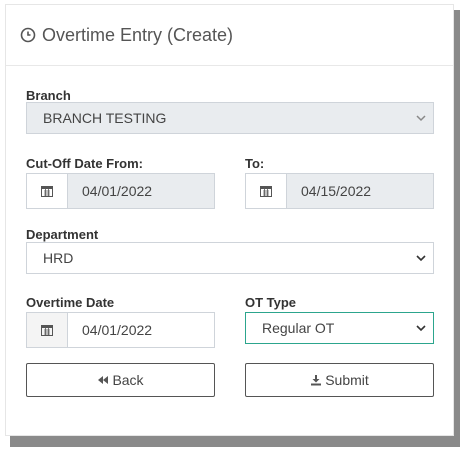 The width and height of the screenshot is (471, 453). What do you see at coordinates (336, 191) in the screenshot?
I see `cutoff-to-value: 04/15/2022` at bounding box center [336, 191].